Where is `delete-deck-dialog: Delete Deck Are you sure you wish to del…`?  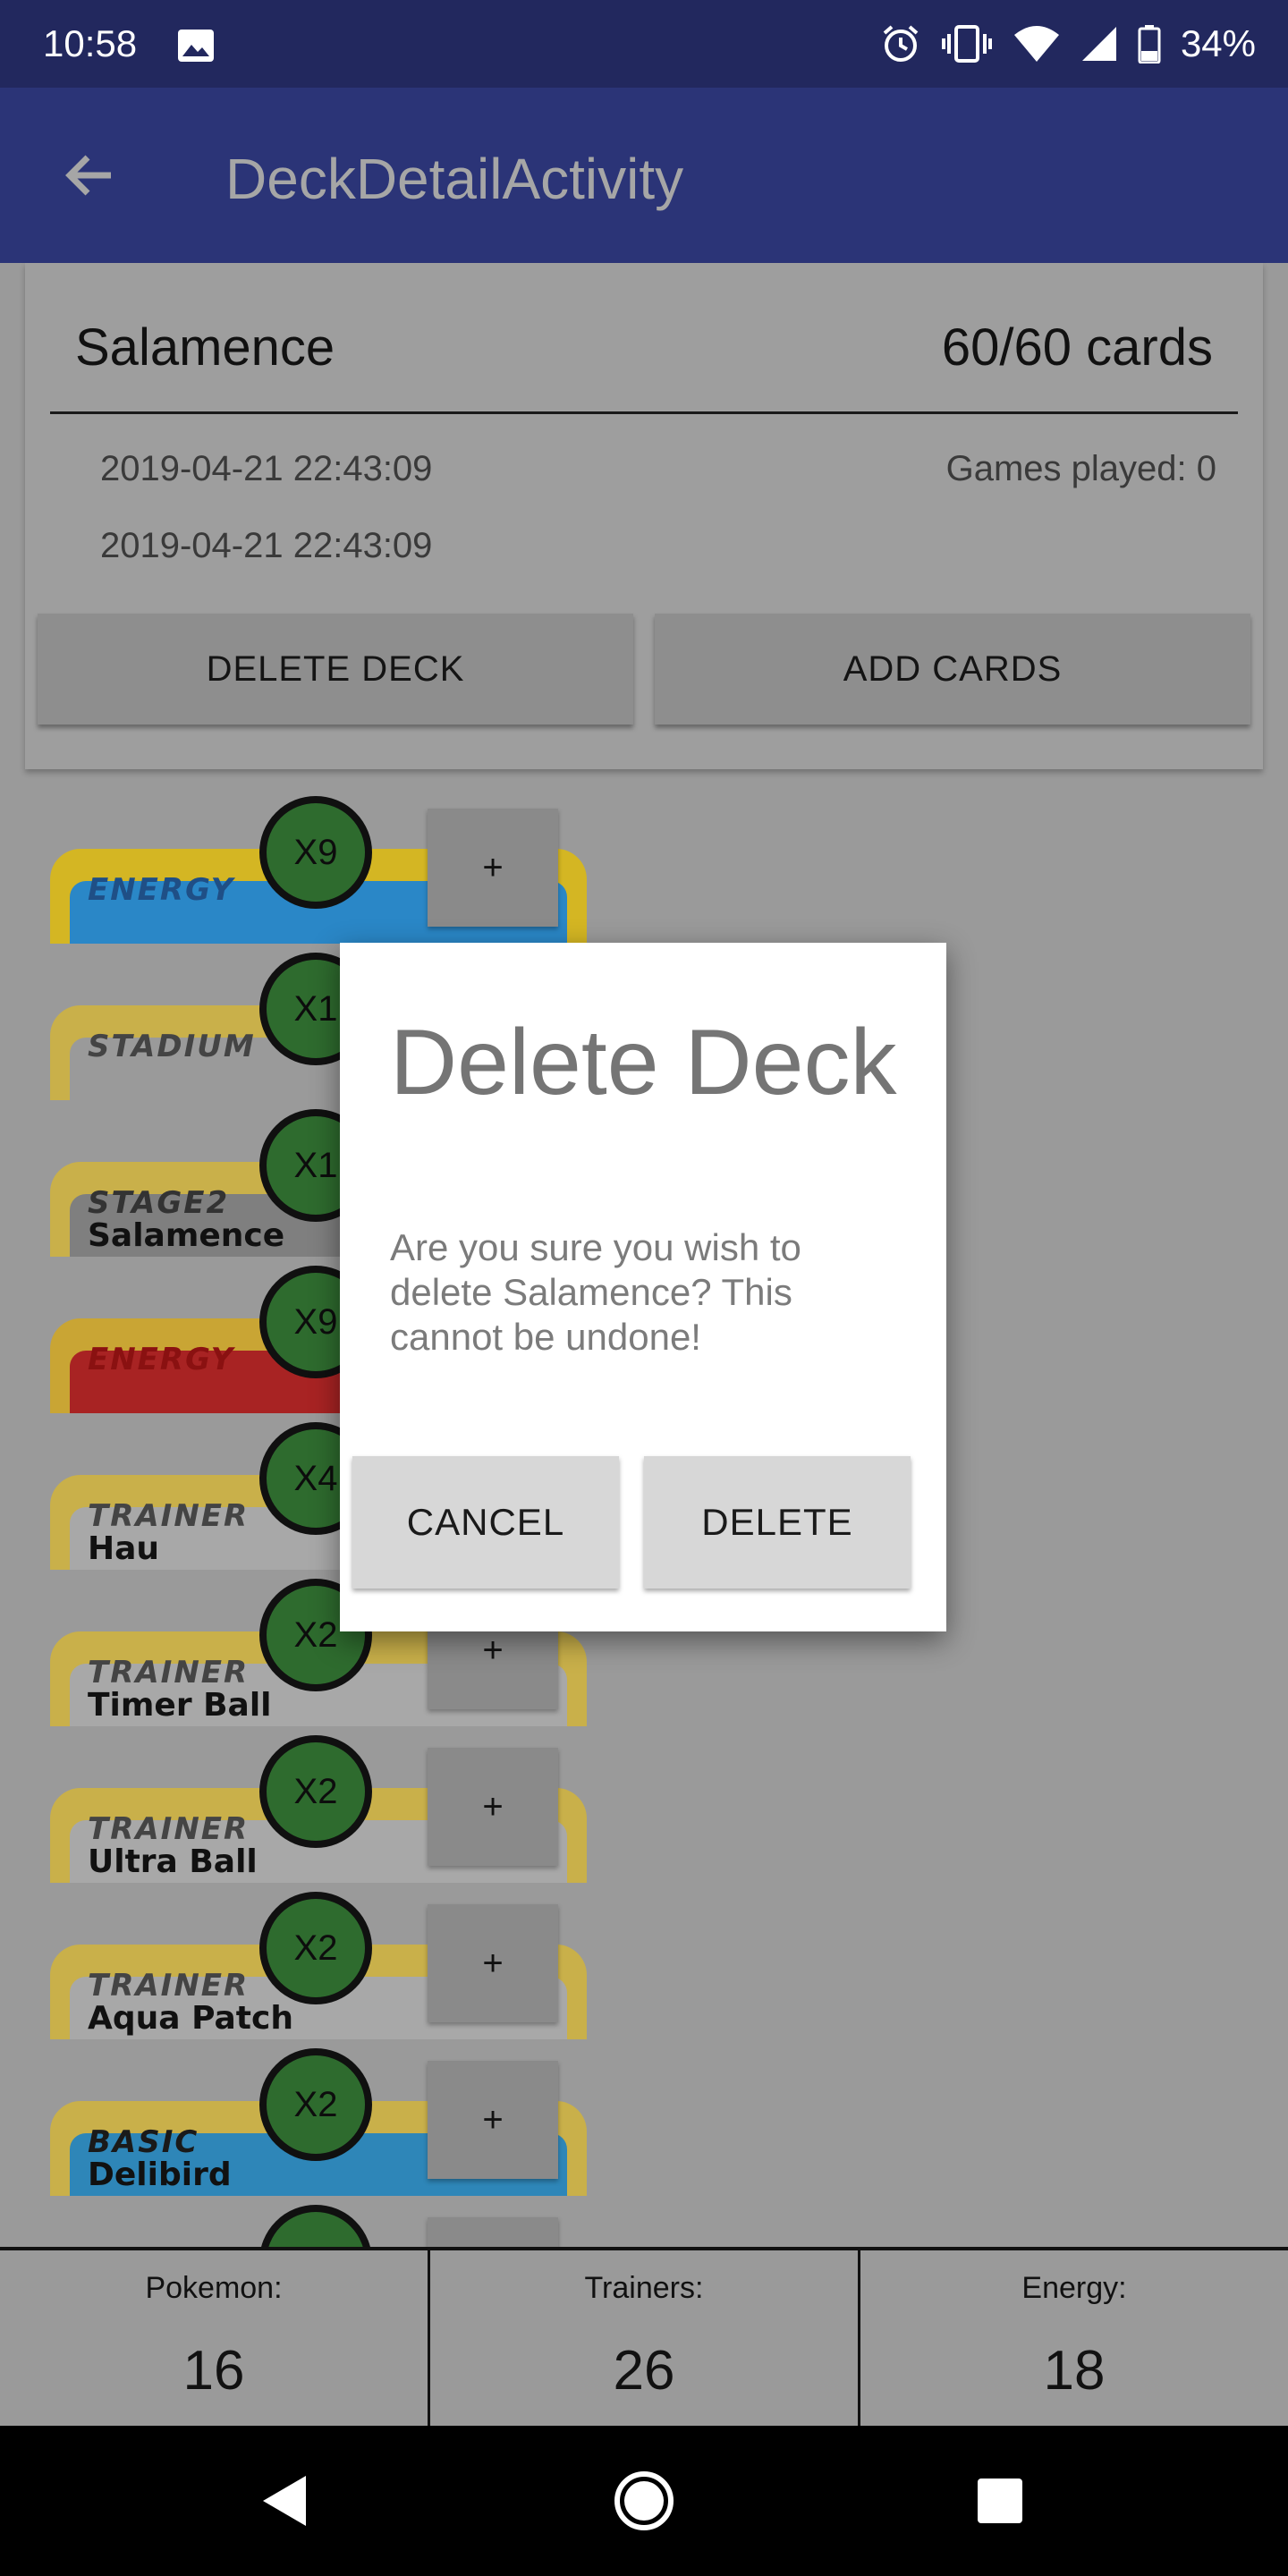
delete-deck-dialog: Delete Deck Are you sure you wish to del… is located at coordinates (643, 1287).